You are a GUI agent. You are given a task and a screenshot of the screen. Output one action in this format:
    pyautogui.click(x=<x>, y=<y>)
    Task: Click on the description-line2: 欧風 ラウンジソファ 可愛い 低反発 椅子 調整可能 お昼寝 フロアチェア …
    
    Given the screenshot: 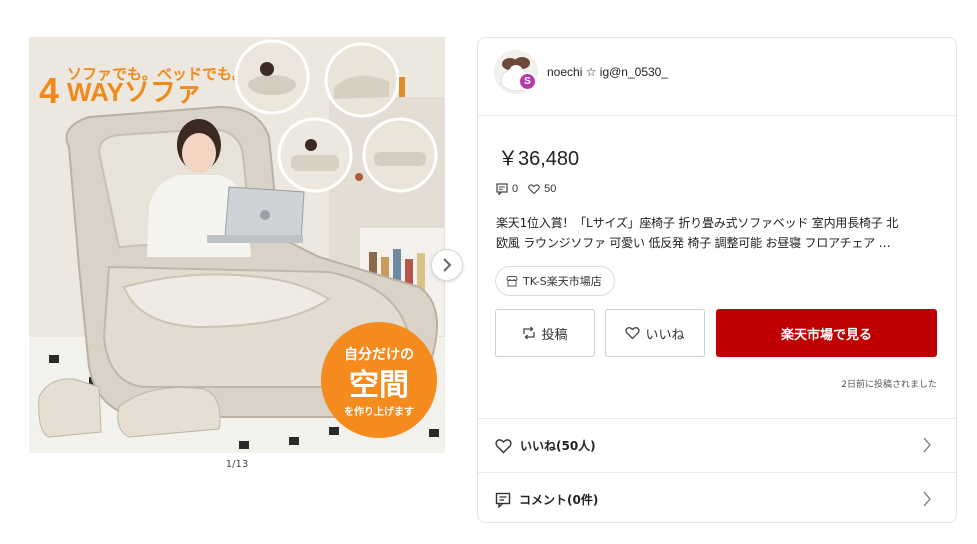 What is the action you would take?
    pyautogui.click(x=693, y=243)
    